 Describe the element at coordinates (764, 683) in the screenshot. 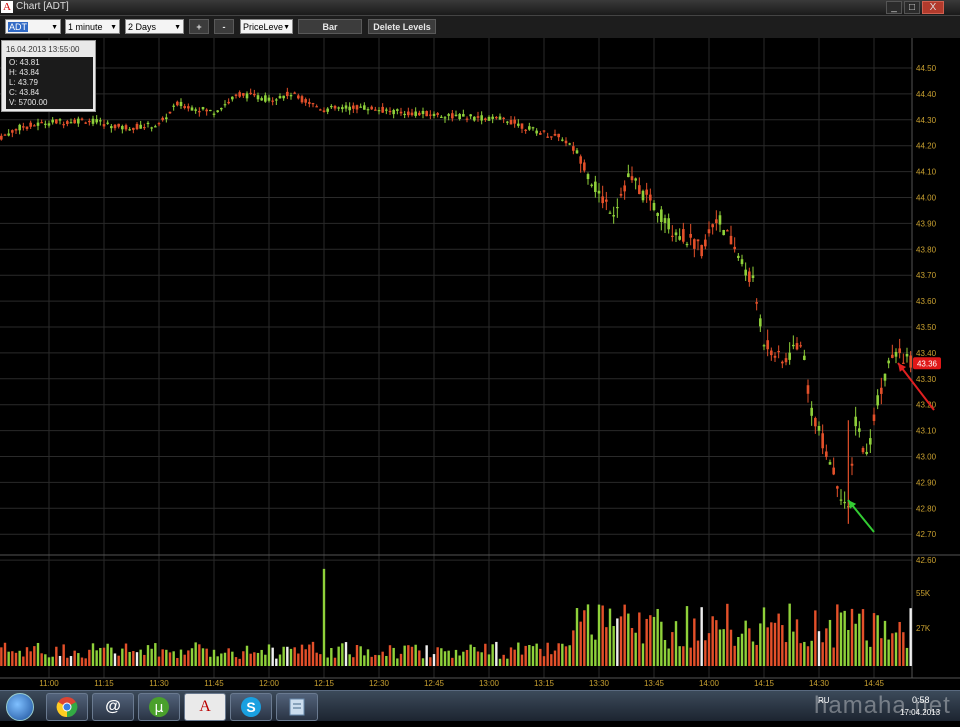

I see `time-tick-label: 14:15` at that location.